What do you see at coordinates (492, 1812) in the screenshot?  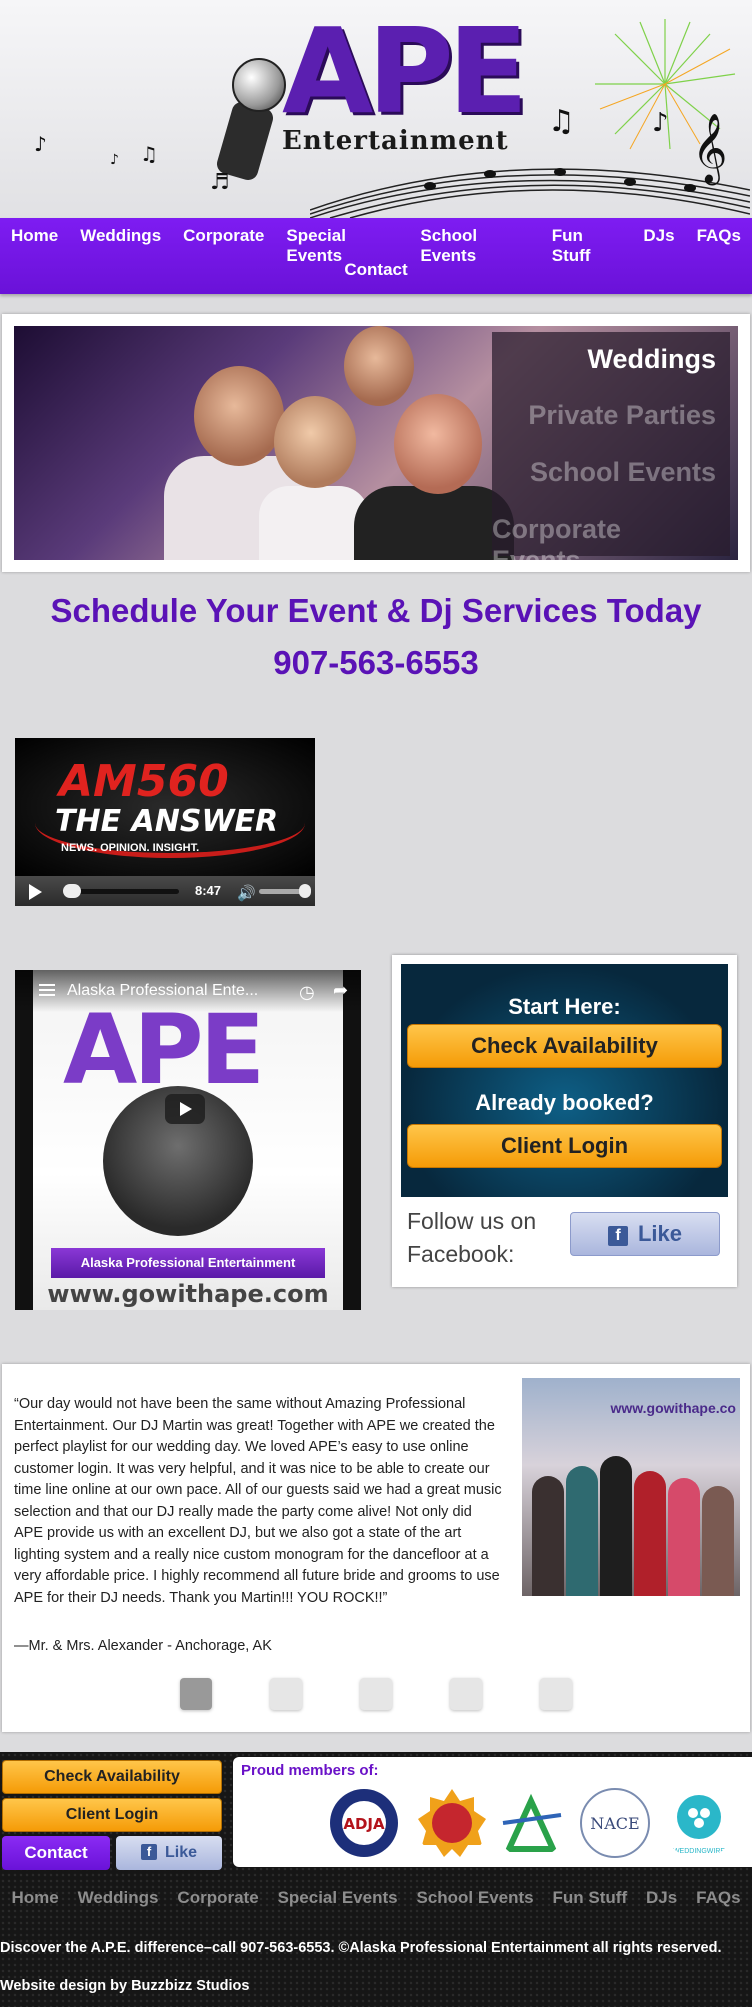 I see `members-panel: Proud members of: ADJA NACE WEDDINGWIRE` at bounding box center [492, 1812].